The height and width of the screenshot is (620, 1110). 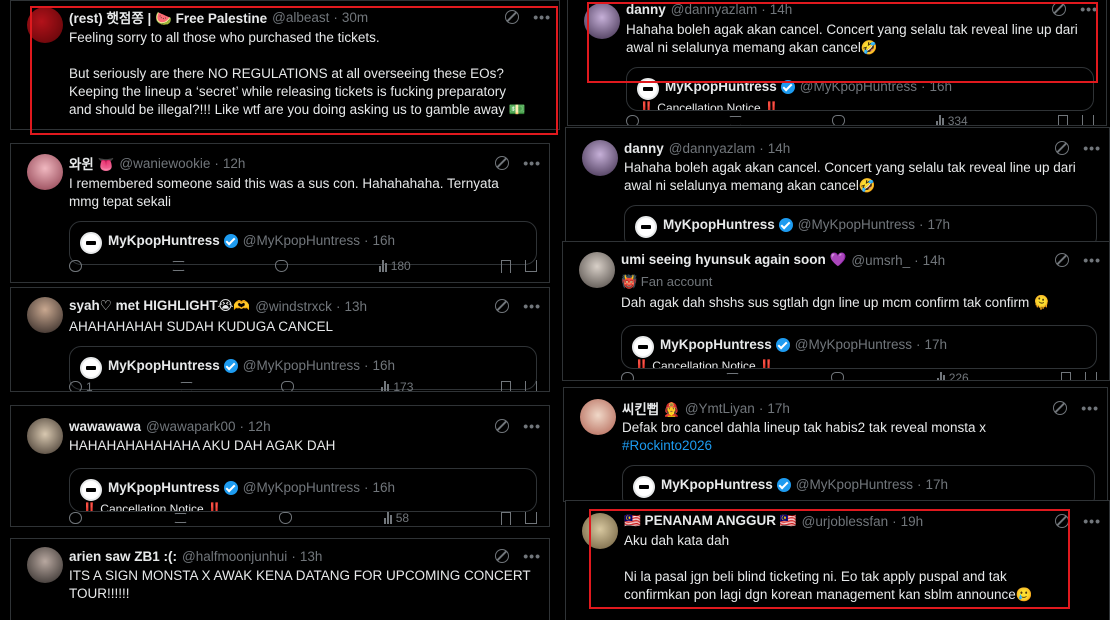 What do you see at coordinates (720, 408) in the screenshot?
I see `handle: @YmtLiyan` at bounding box center [720, 408].